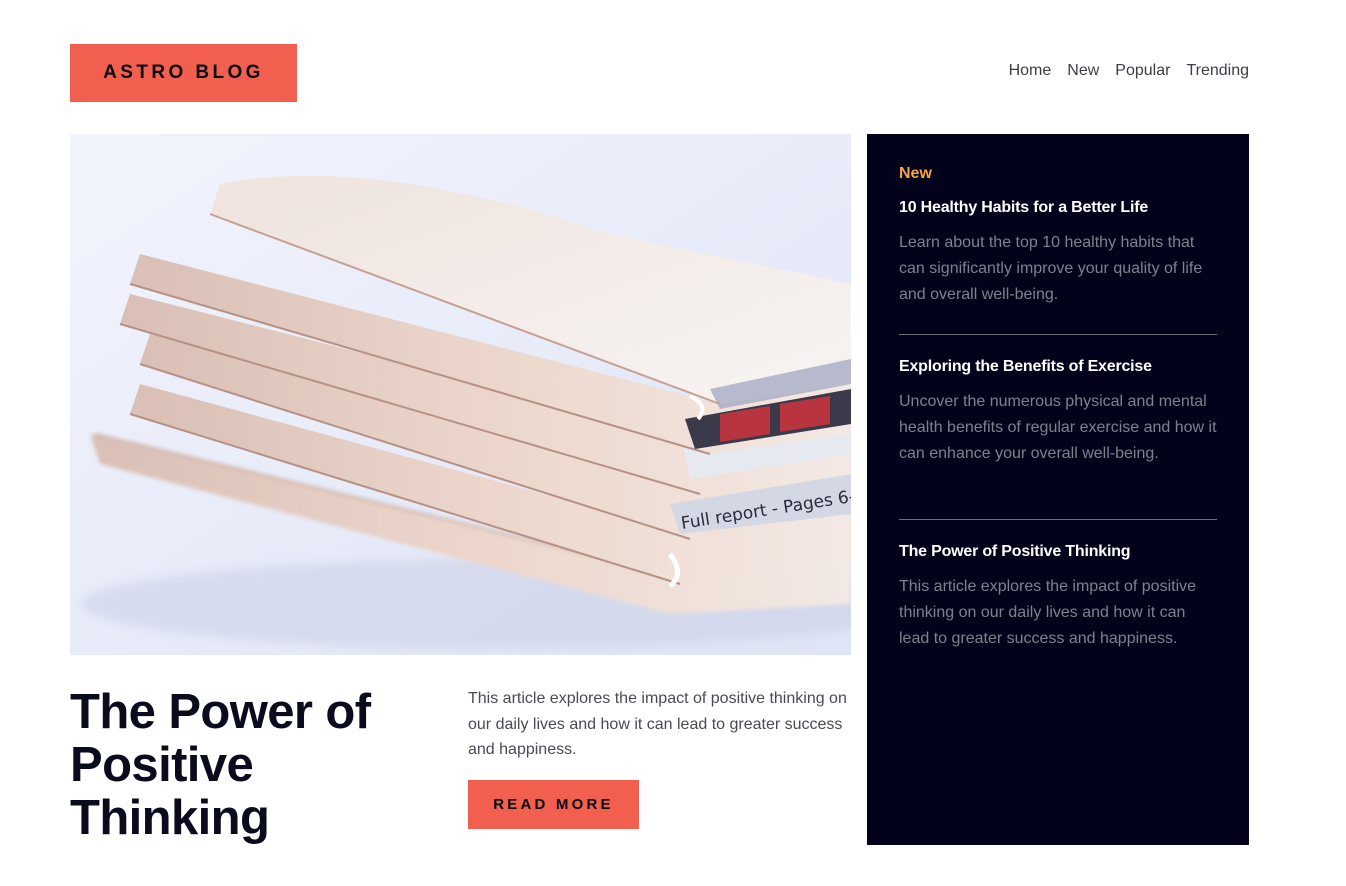 Image resolution: width=1346 pixels, height=886 pixels. What do you see at coordinates (220, 765) in the screenshot?
I see `hero-title: The Power of Positive Thinking` at bounding box center [220, 765].